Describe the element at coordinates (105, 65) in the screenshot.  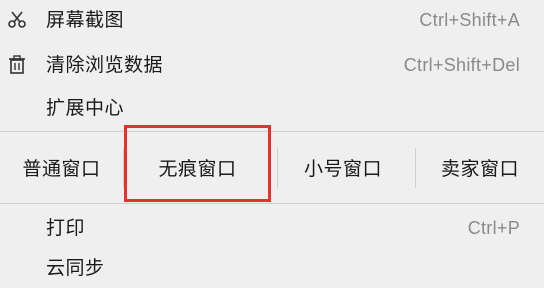
I see `menu-item-label: 清除浏览数据` at that location.